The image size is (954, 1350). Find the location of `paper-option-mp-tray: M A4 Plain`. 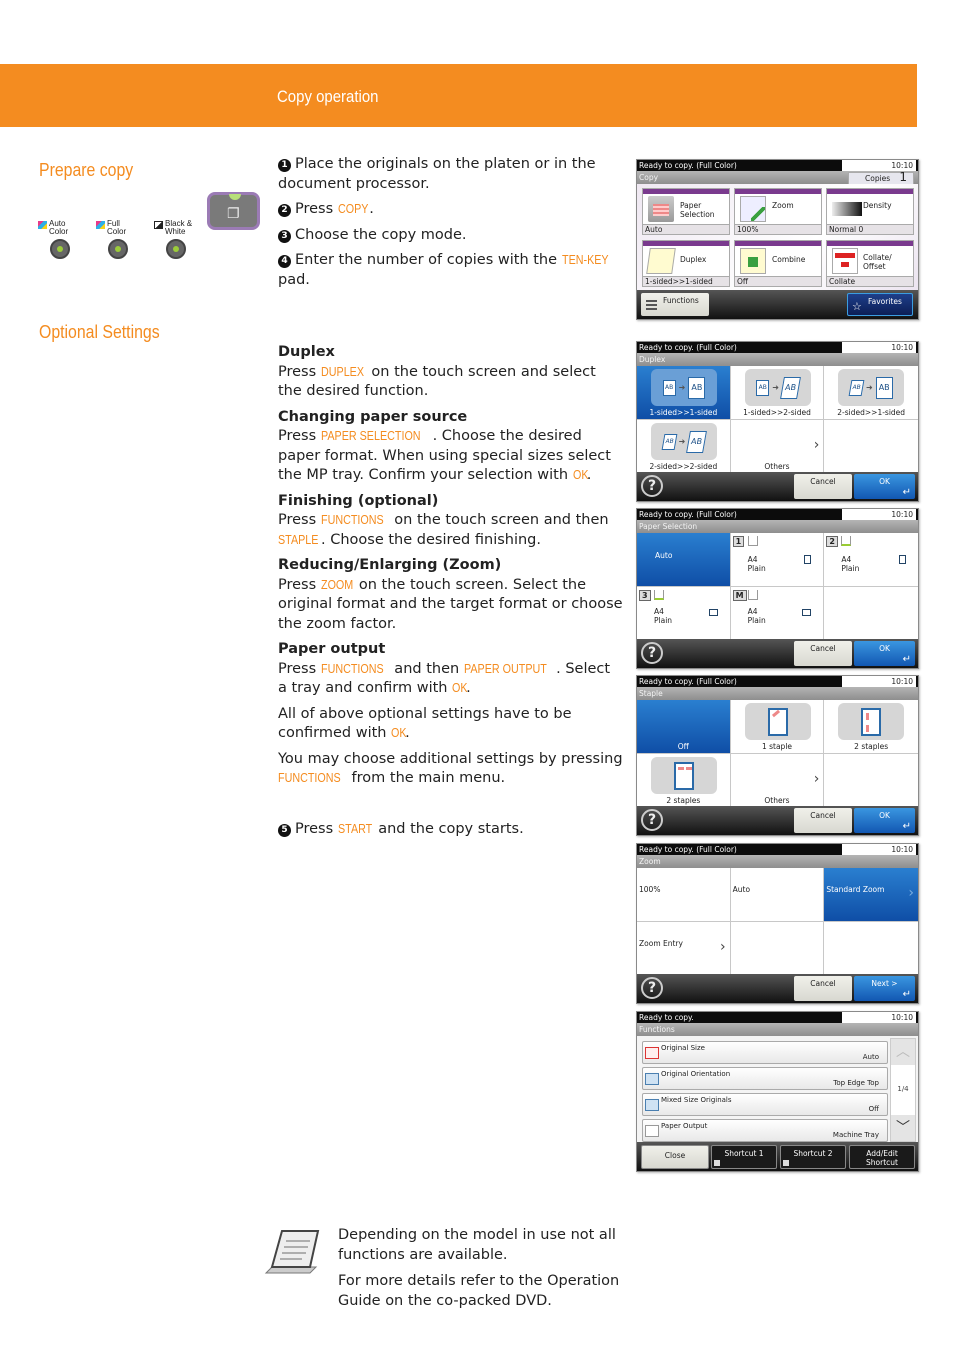

paper-option-mp-tray: M A4 Plain is located at coordinates (777, 614).